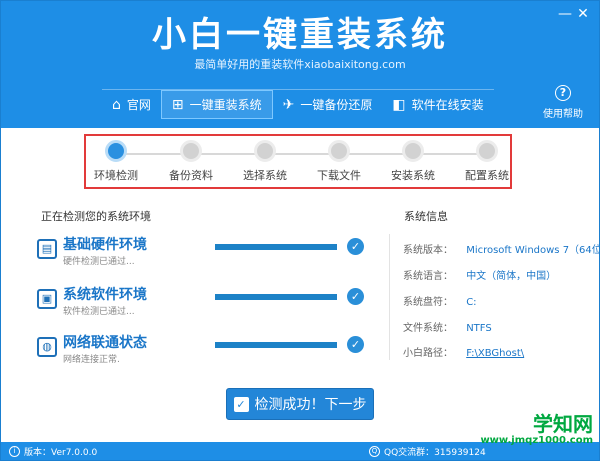  I want to click on step-configure: 配置系统, so click(487, 161).